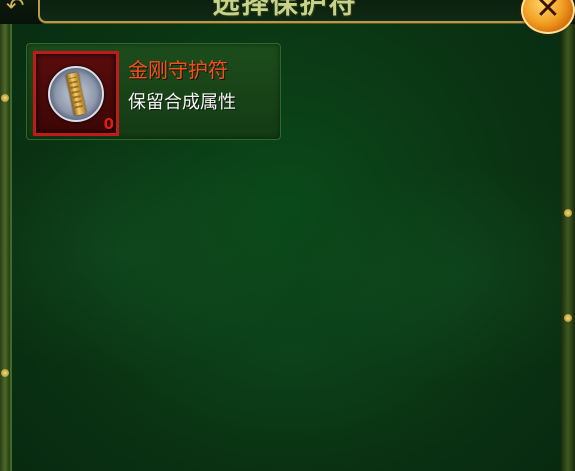  I want to click on title-bar: ↶ 选择保护符, so click(287, 12).